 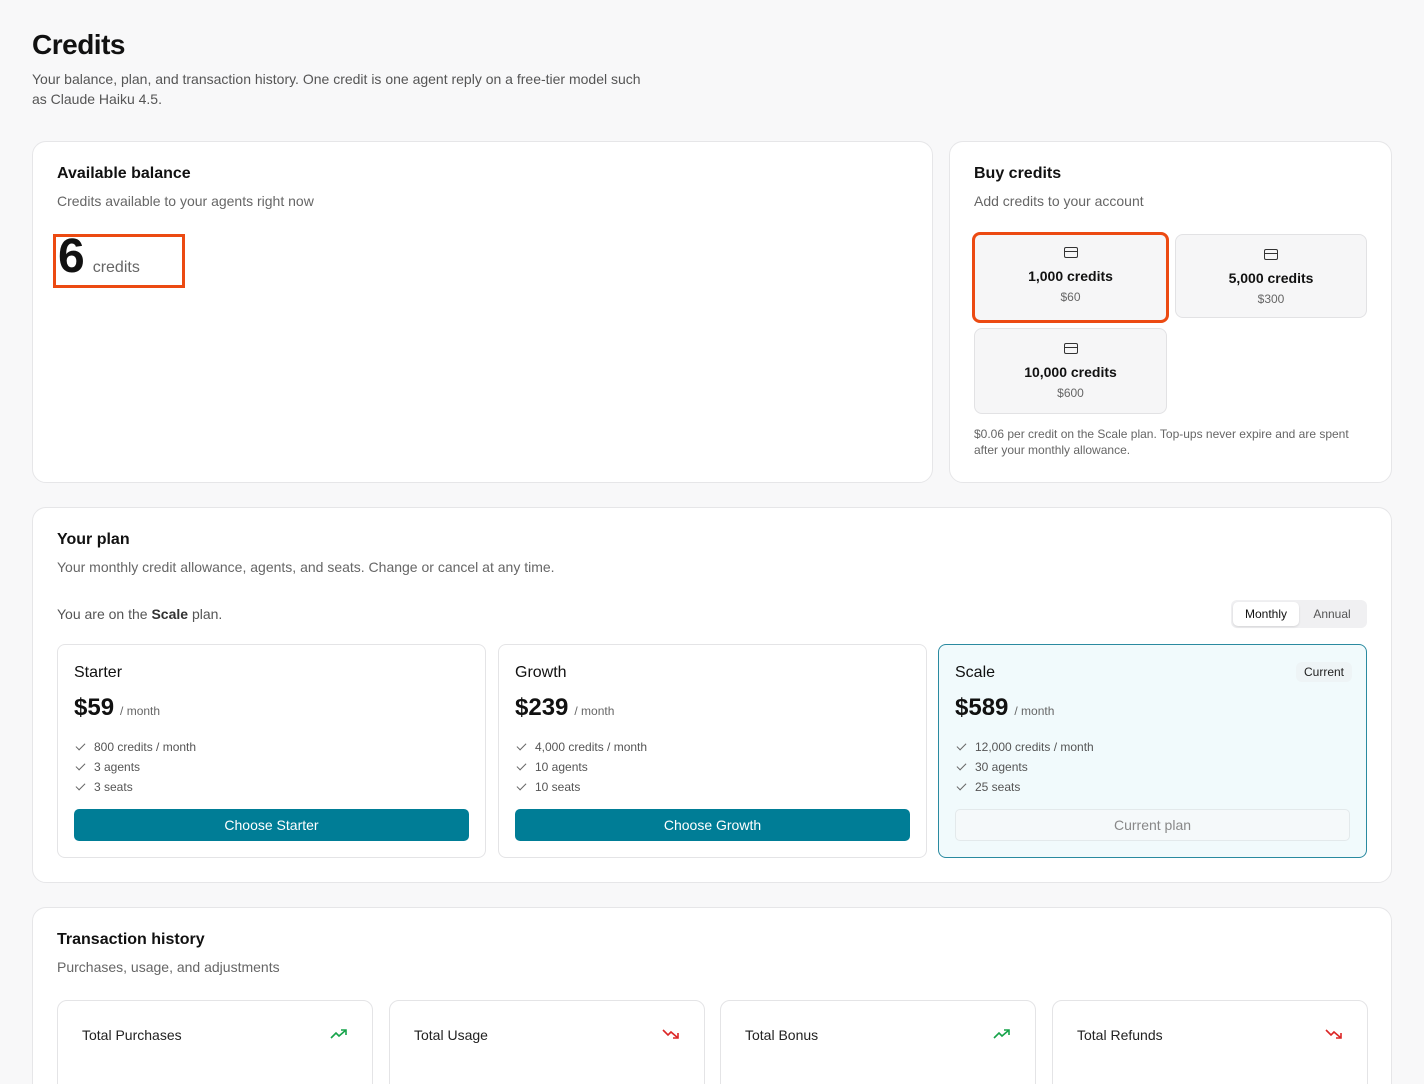 What do you see at coordinates (170, 614) in the screenshot?
I see `current-plan-name: Scale` at bounding box center [170, 614].